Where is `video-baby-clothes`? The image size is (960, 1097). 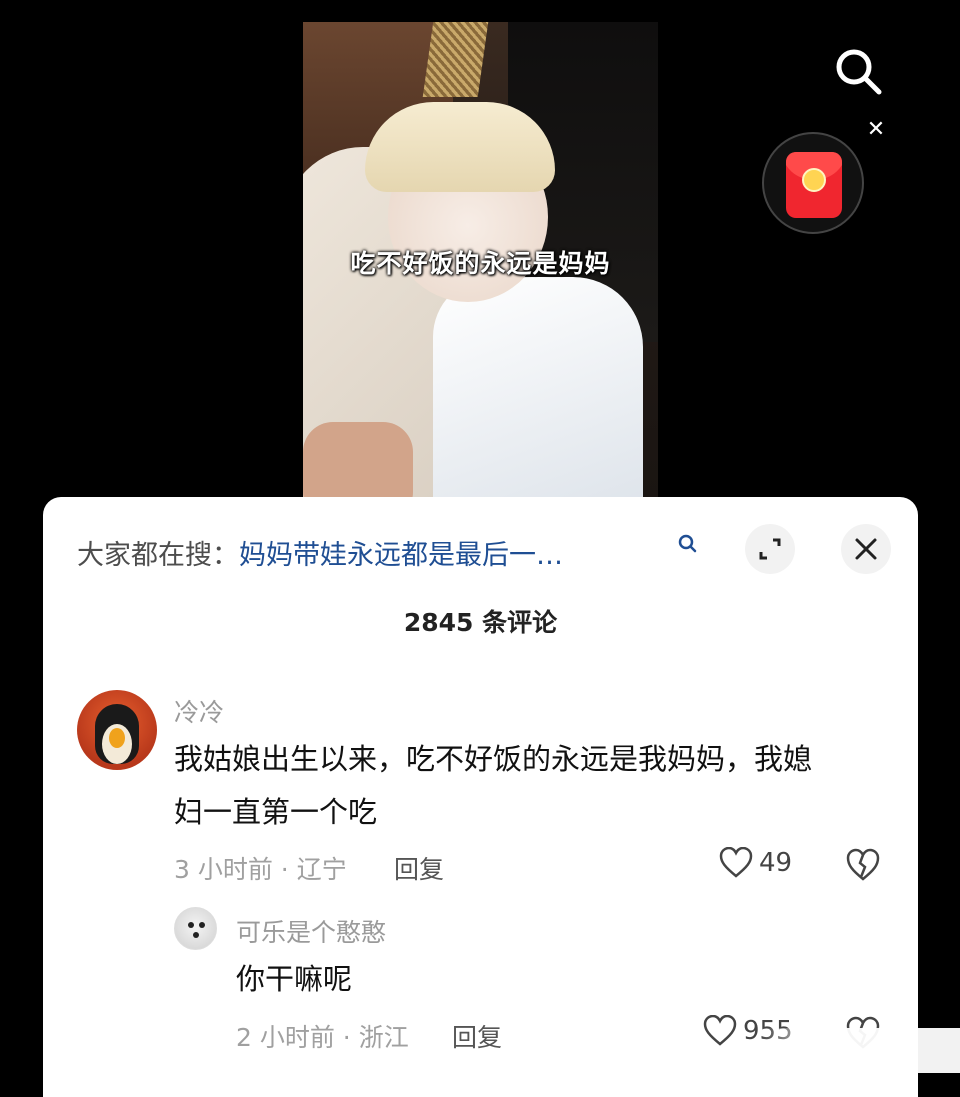 video-baby-clothes is located at coordinates (538, 389).